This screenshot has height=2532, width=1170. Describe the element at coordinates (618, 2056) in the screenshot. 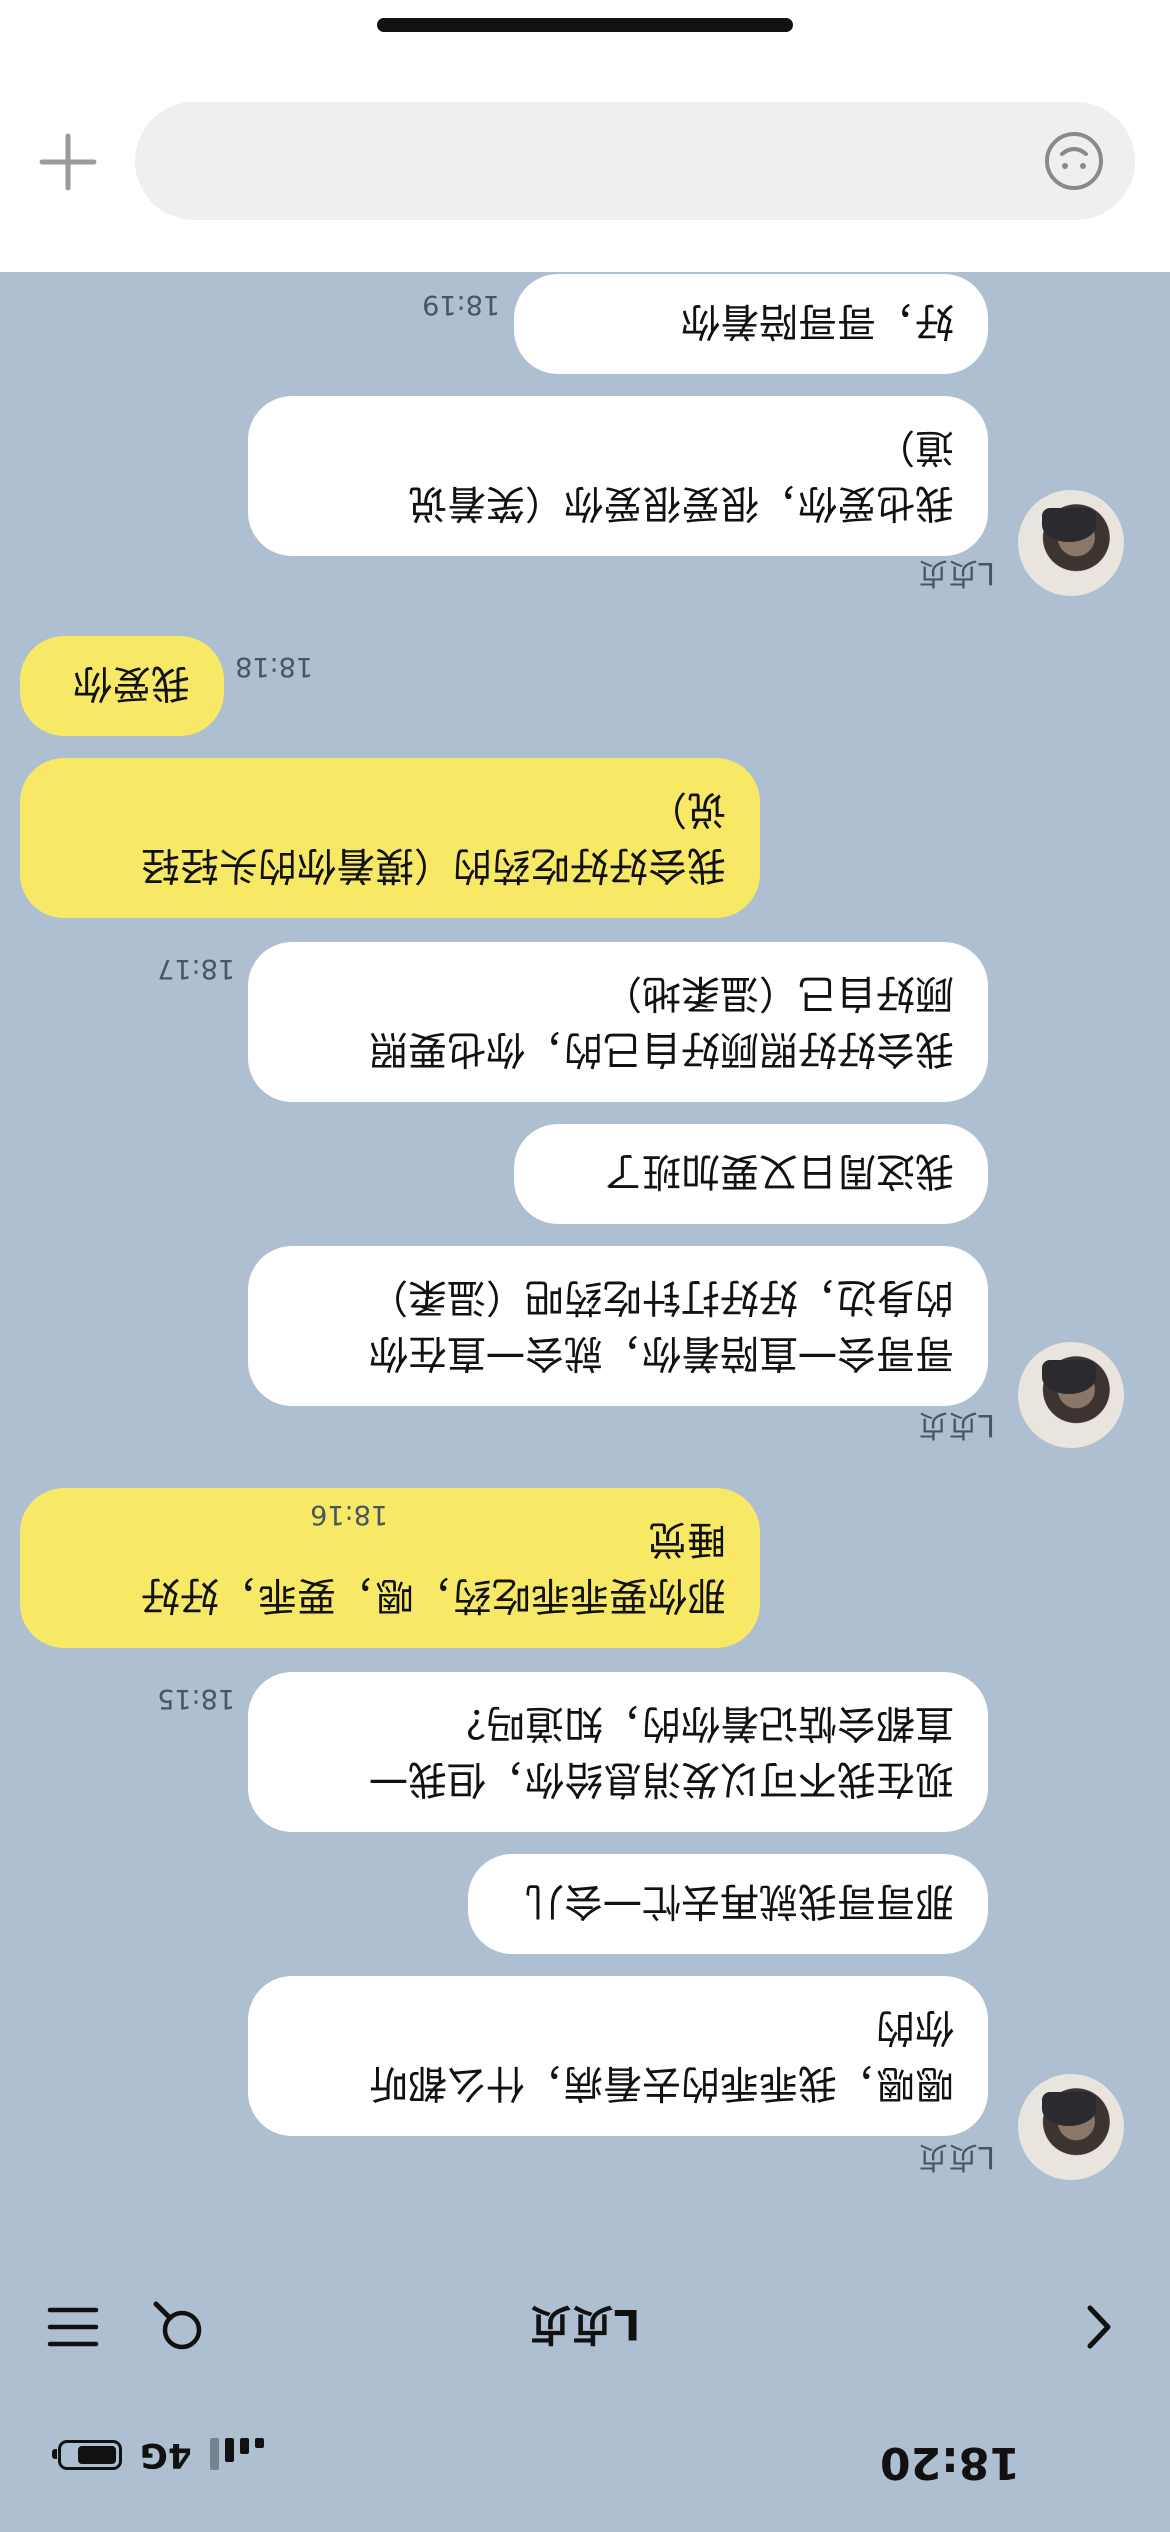

I see `message-bubble: 嗯嗯，我乖乖的去看病，什么都听 你的` at that location.